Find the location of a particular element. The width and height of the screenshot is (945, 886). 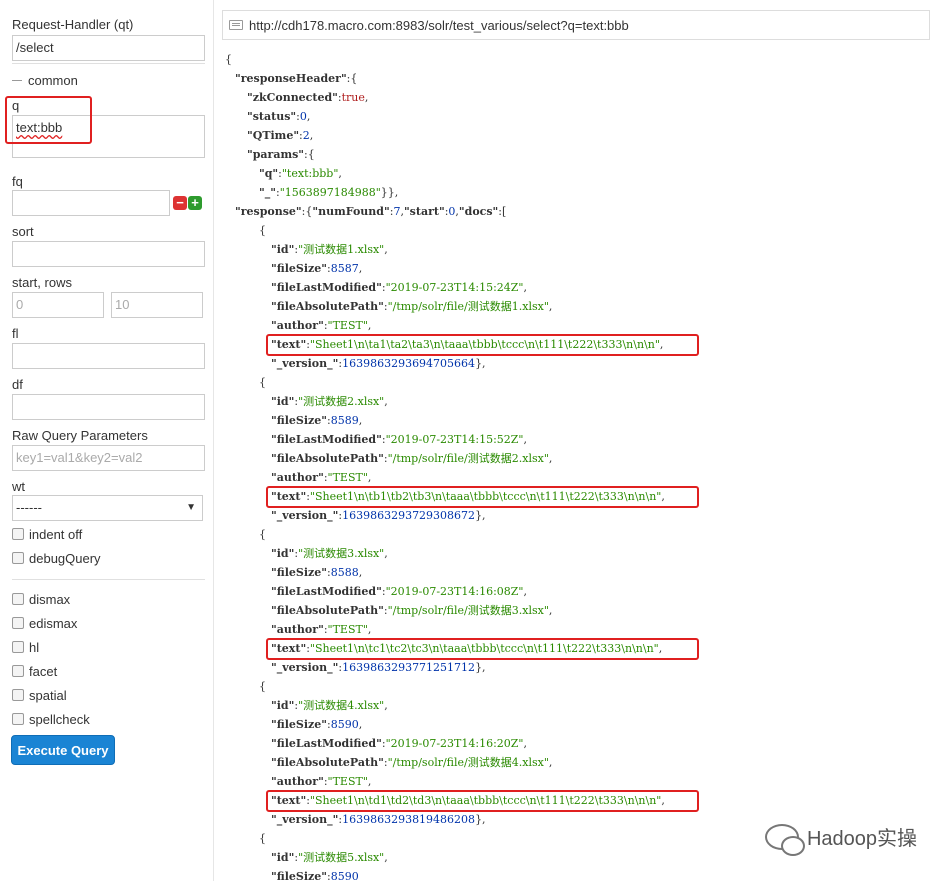

json-line: "fileSize":8587, is located at coordinates (317, 268).